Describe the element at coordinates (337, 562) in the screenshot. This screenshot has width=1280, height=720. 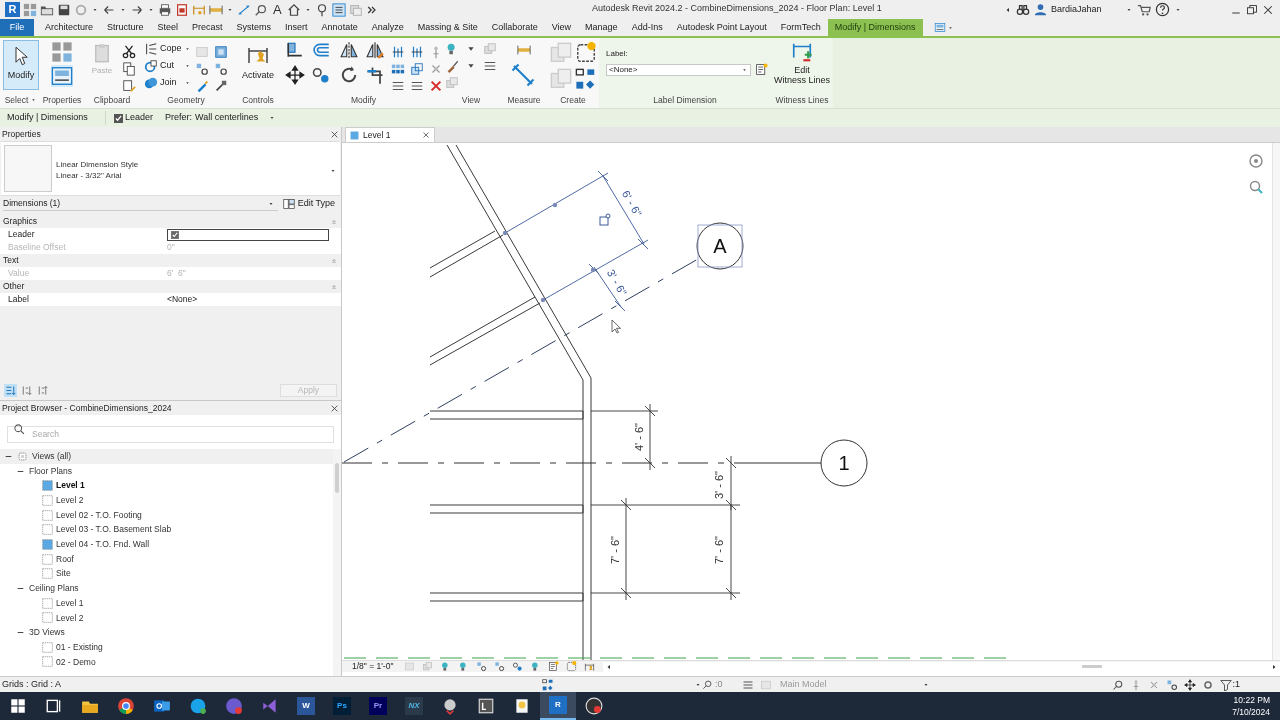
I see `scrollbar` at that location.